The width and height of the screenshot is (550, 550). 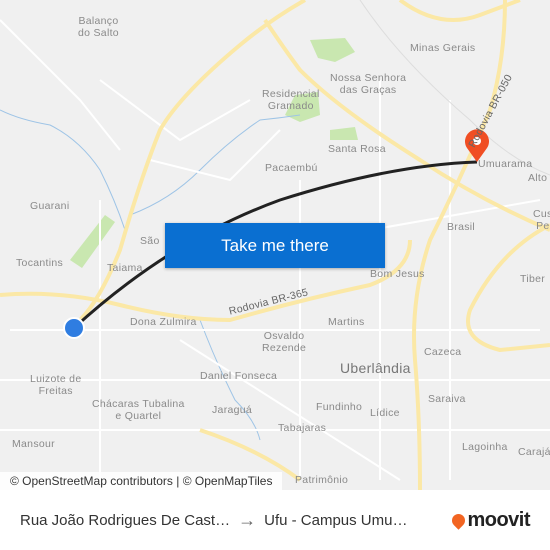 What do you see at coordinates (163, 322) in the screenshot?
I see `map-label: Dona Zulmira` at bounding box center [163, 322].